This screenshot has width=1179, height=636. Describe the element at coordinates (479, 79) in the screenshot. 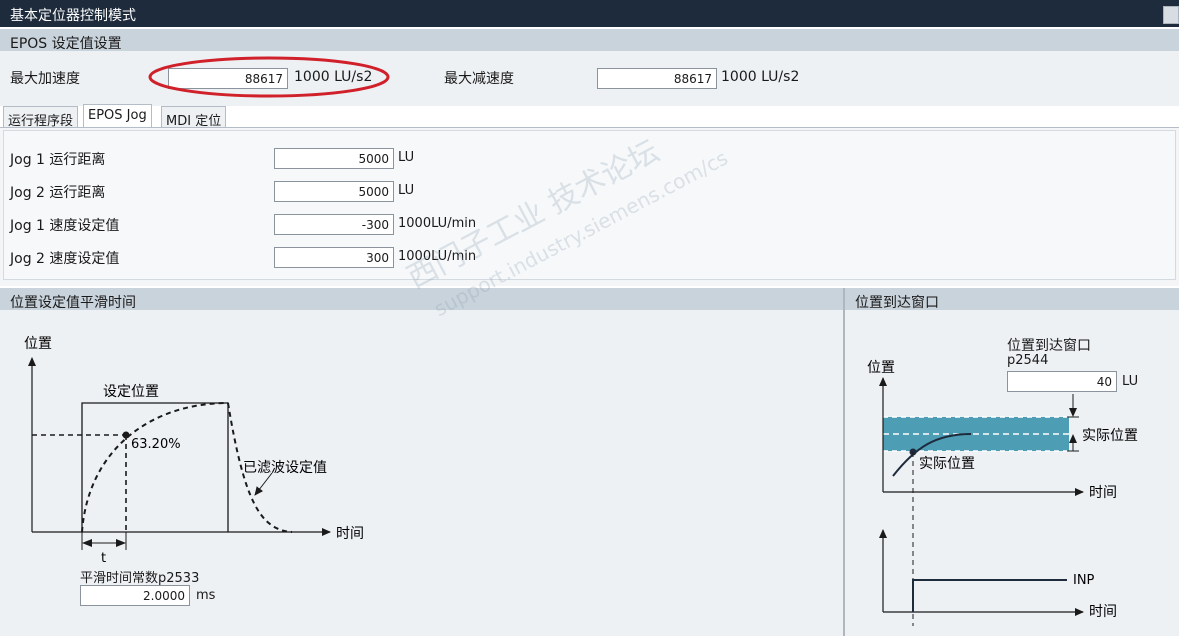

I see `max-decel-label: 最大减速度` at that location.